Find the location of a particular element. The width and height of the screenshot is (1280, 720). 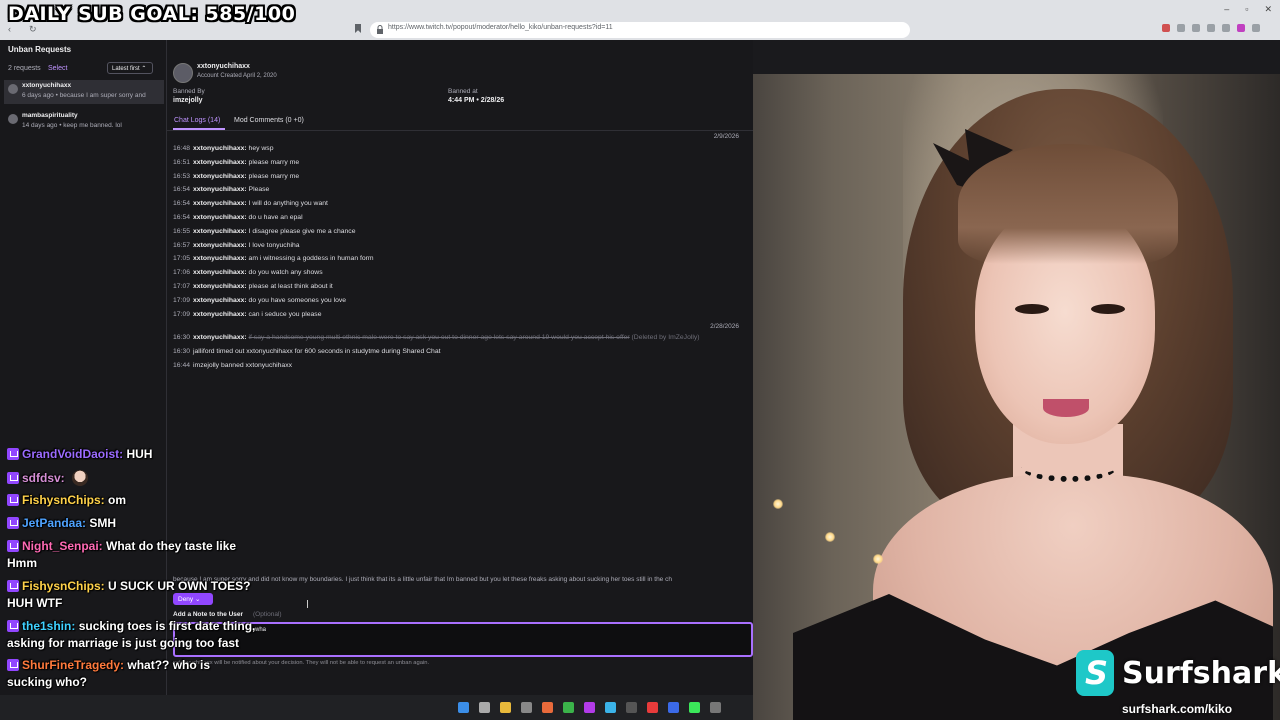

chat-username: JetPandaa: is located at coordinates (54, 523).